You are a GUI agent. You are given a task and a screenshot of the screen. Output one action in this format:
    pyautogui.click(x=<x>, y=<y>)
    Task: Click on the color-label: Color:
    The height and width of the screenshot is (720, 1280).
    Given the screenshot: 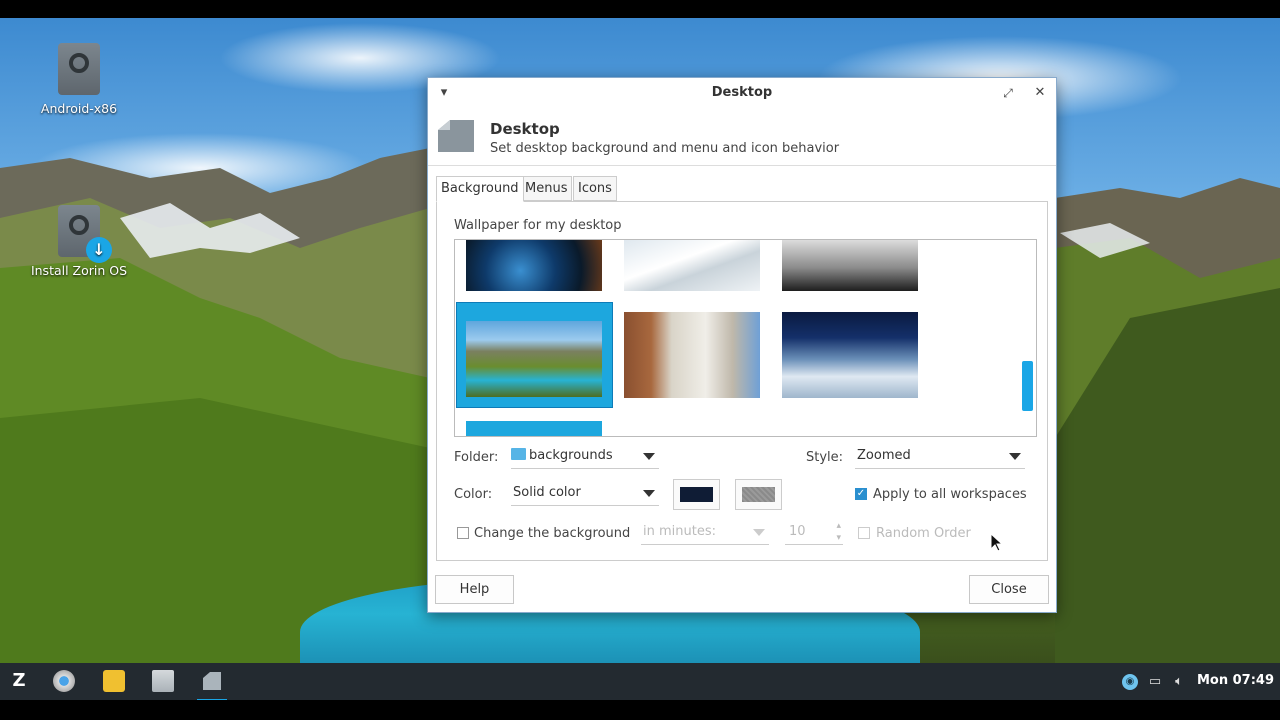 What is the action you would take?
    pyautogui.click(x=473, y=494)
    